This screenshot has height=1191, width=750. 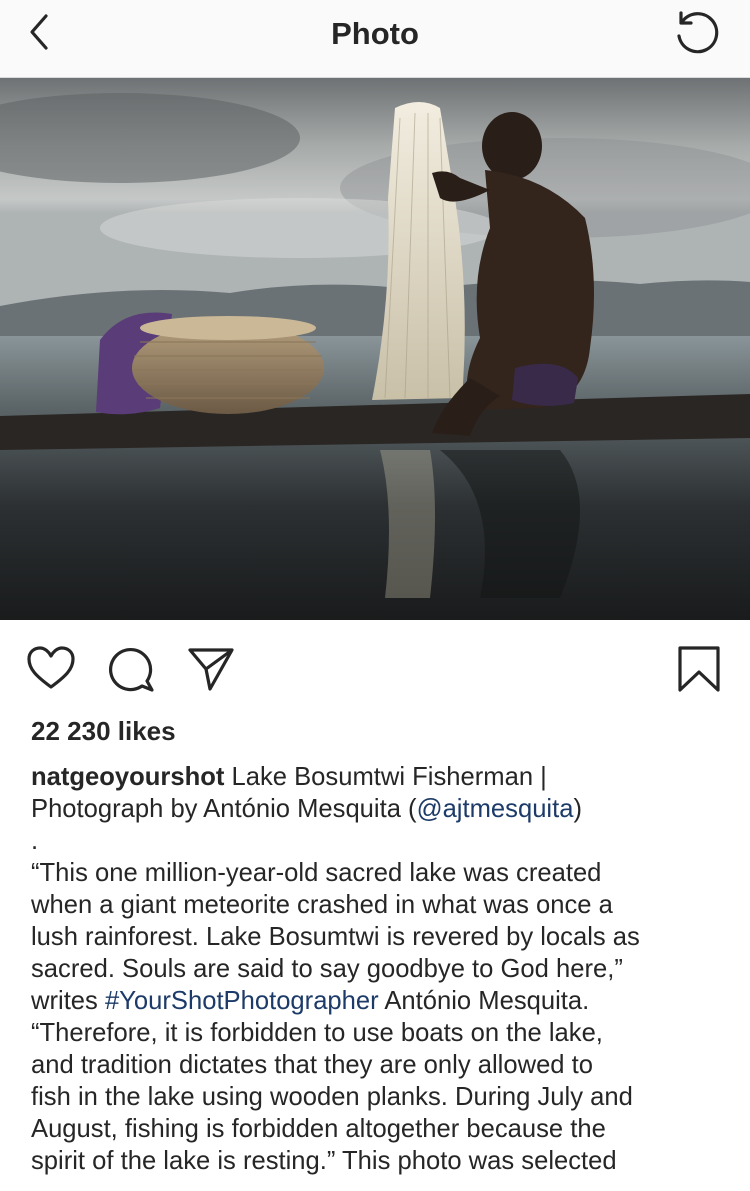 I want to click on caption-line: ., so click(x=35, y=841).